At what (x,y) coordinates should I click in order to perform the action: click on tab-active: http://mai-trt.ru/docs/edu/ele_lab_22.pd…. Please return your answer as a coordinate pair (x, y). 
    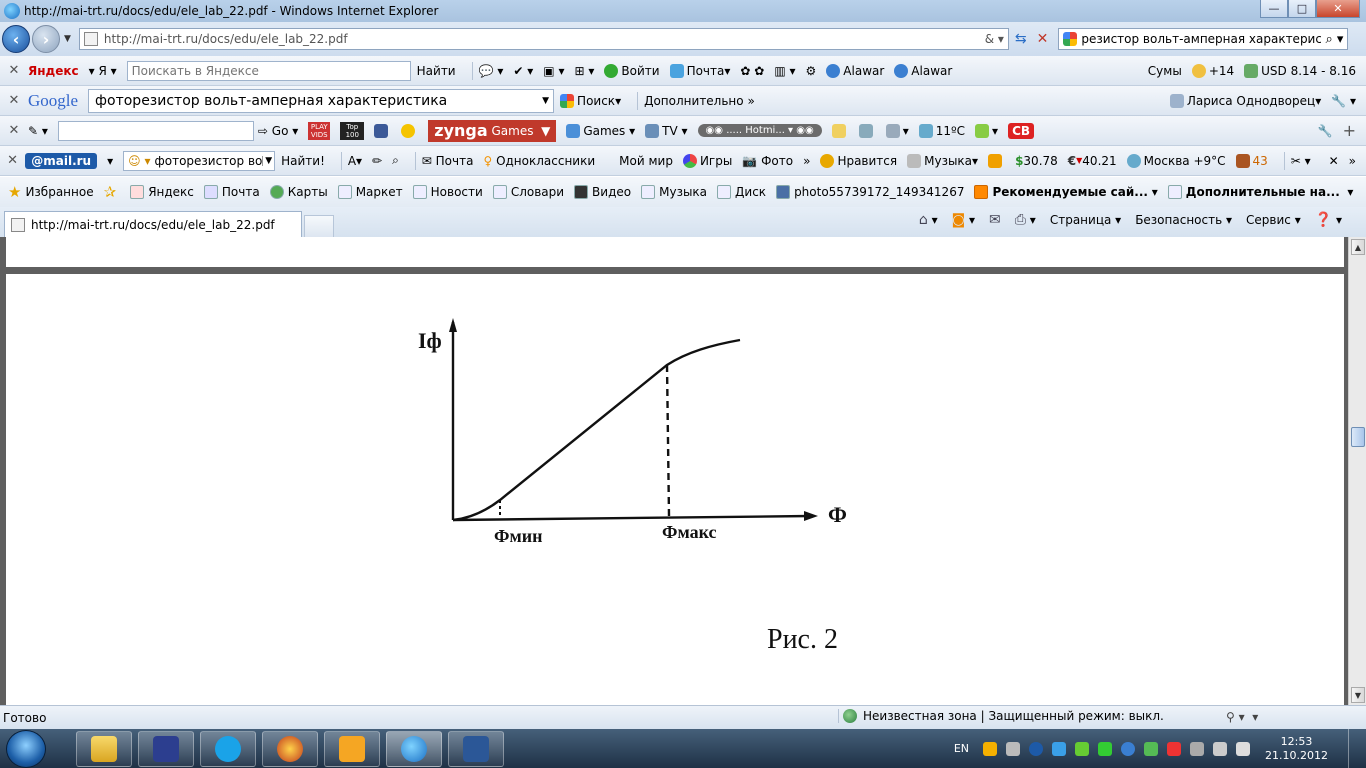
    Looking at the image, I should click on (153, 224).